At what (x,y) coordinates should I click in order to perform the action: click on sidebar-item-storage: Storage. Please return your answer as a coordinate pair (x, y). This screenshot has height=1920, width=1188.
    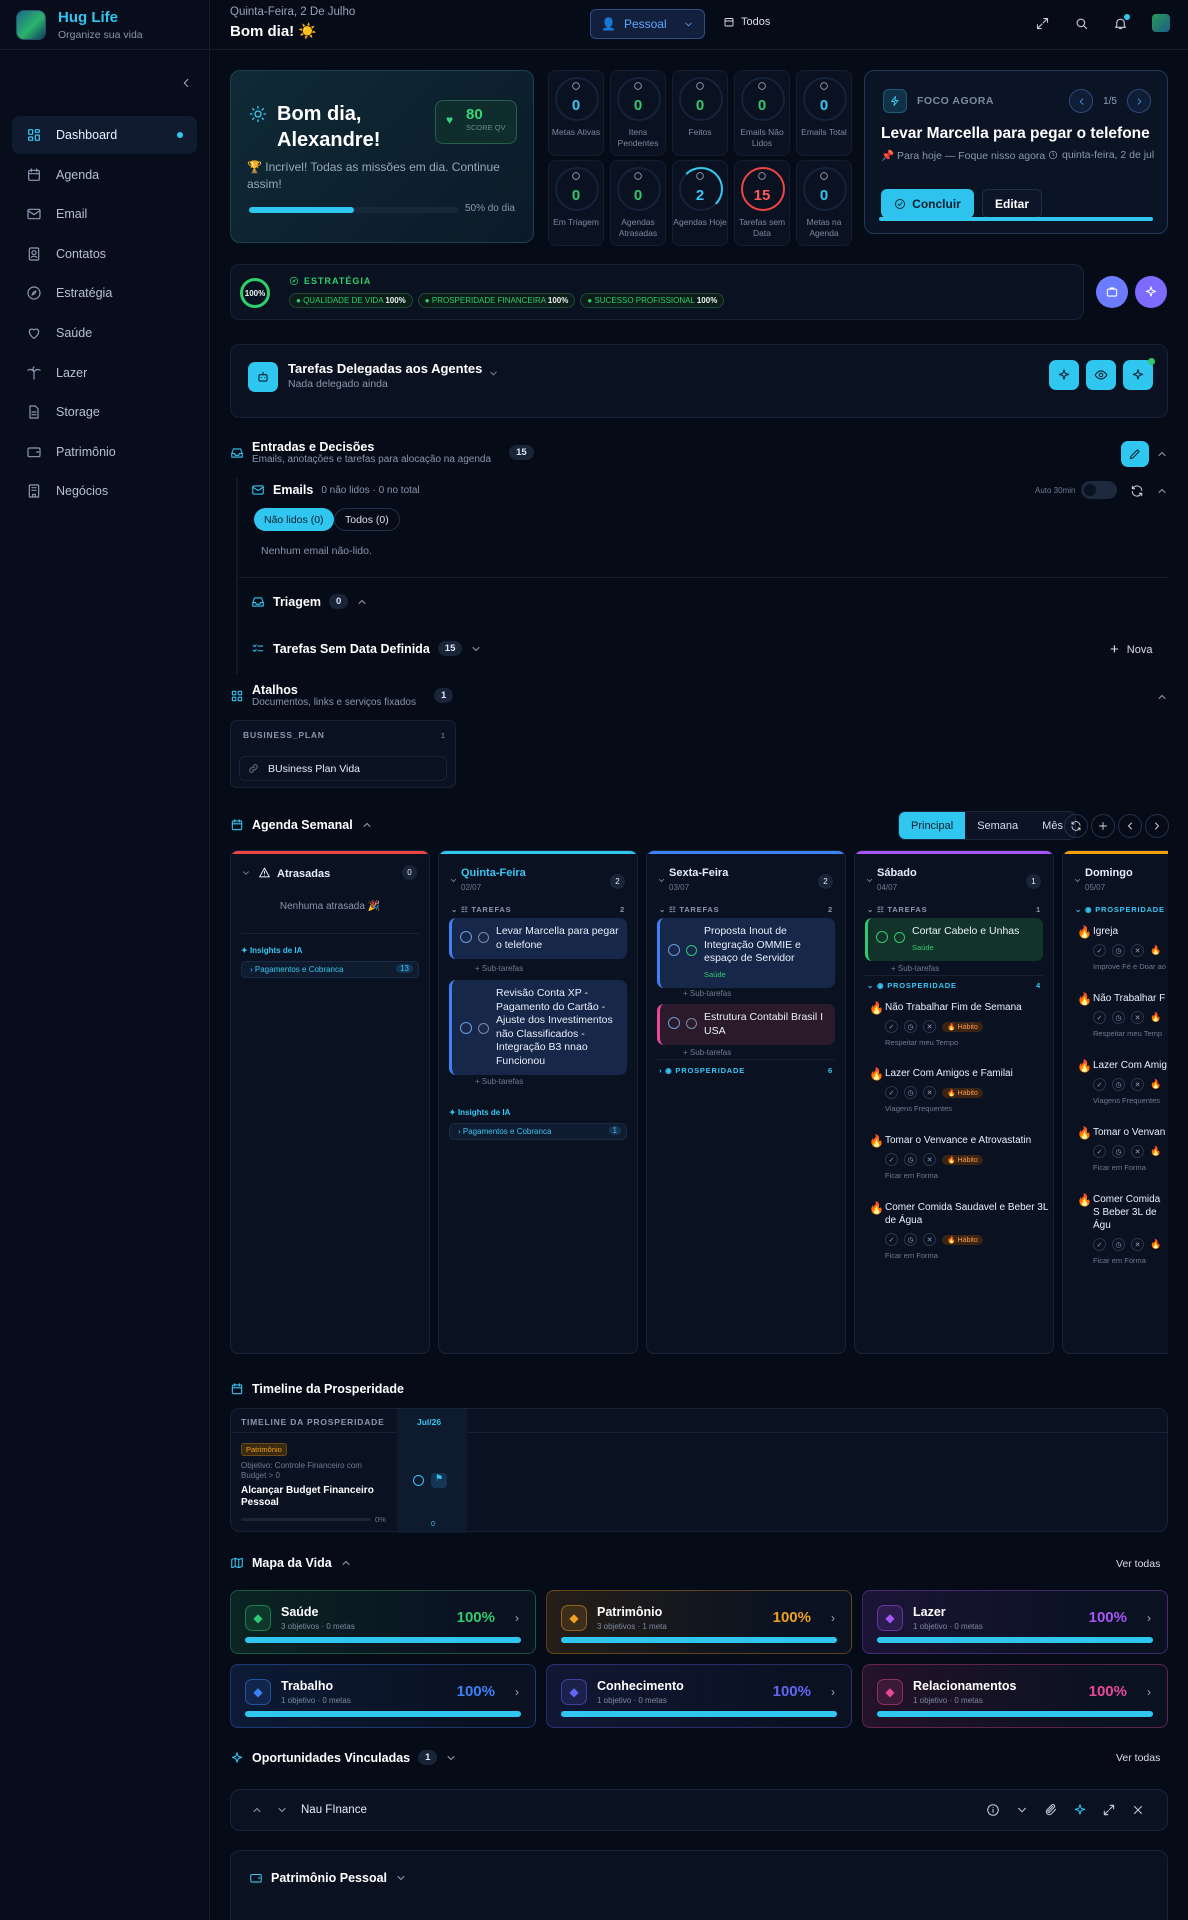
    Looking at the image, I should click on (104, 412).